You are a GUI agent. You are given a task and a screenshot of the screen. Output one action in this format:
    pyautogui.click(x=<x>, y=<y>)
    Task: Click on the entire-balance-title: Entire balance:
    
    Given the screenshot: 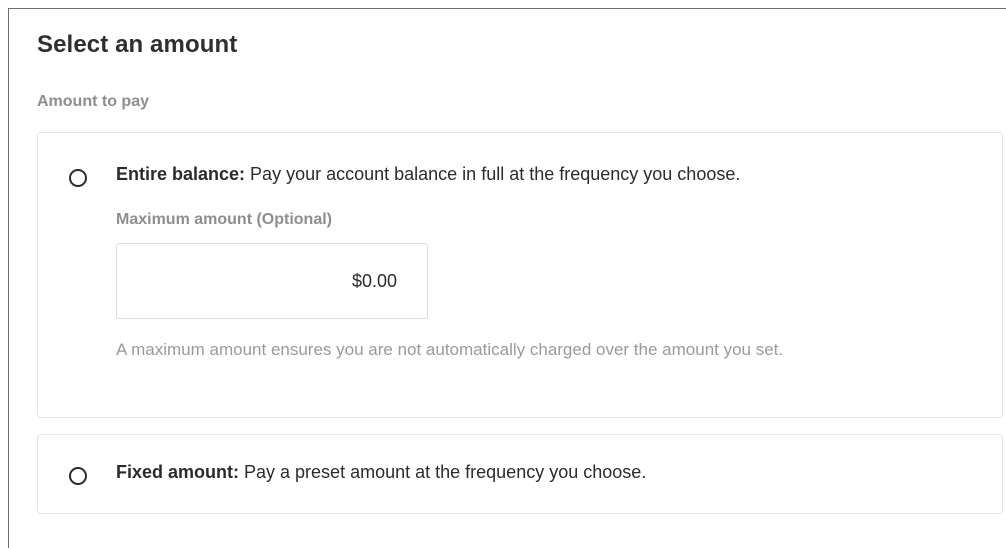 What is the action you would take?
    pyautogui.click(x=181, y=174)
    